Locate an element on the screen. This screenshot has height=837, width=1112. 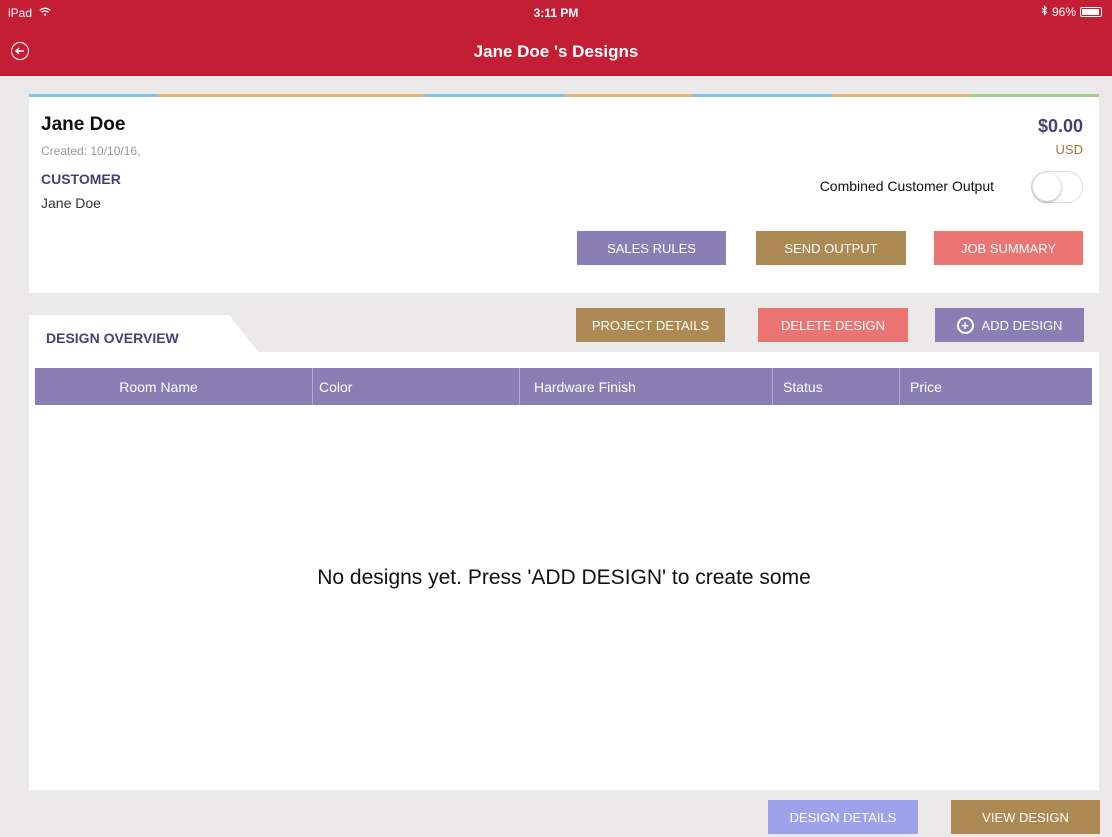
battery-icon is located at coordinates (1091, 12).